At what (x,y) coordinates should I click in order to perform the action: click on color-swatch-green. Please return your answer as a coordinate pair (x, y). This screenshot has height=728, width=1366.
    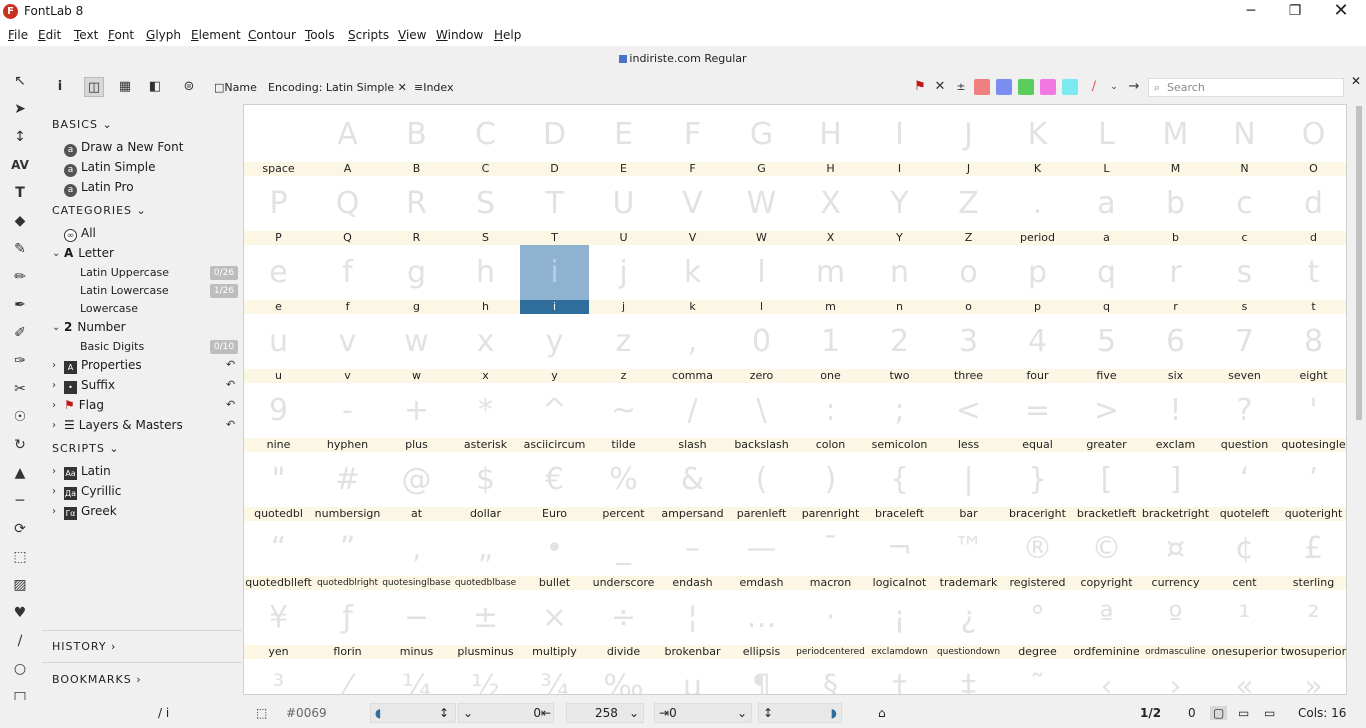
    Looking at the image, I should click on (1026, 87).